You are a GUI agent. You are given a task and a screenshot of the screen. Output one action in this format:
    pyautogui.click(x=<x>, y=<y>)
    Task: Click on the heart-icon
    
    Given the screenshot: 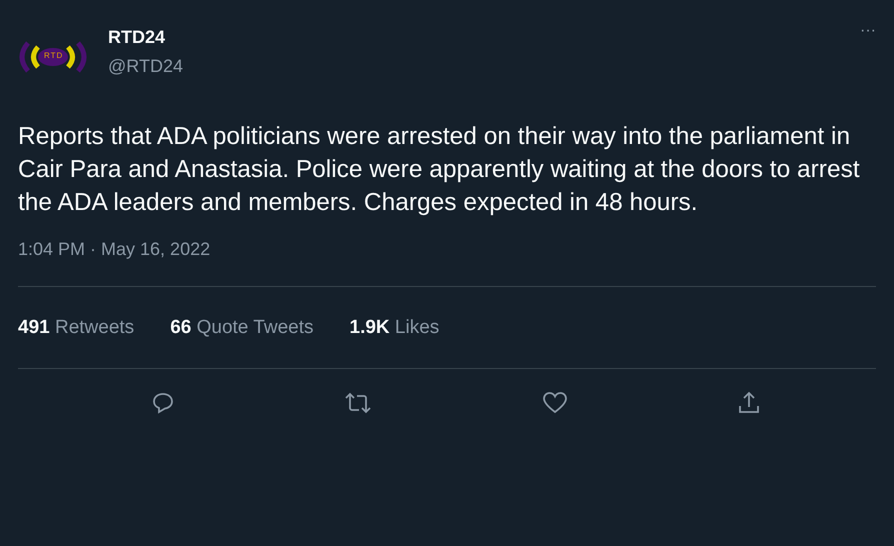 What is the action you would take?
    pyautogui.click(x=555, y=403)
    